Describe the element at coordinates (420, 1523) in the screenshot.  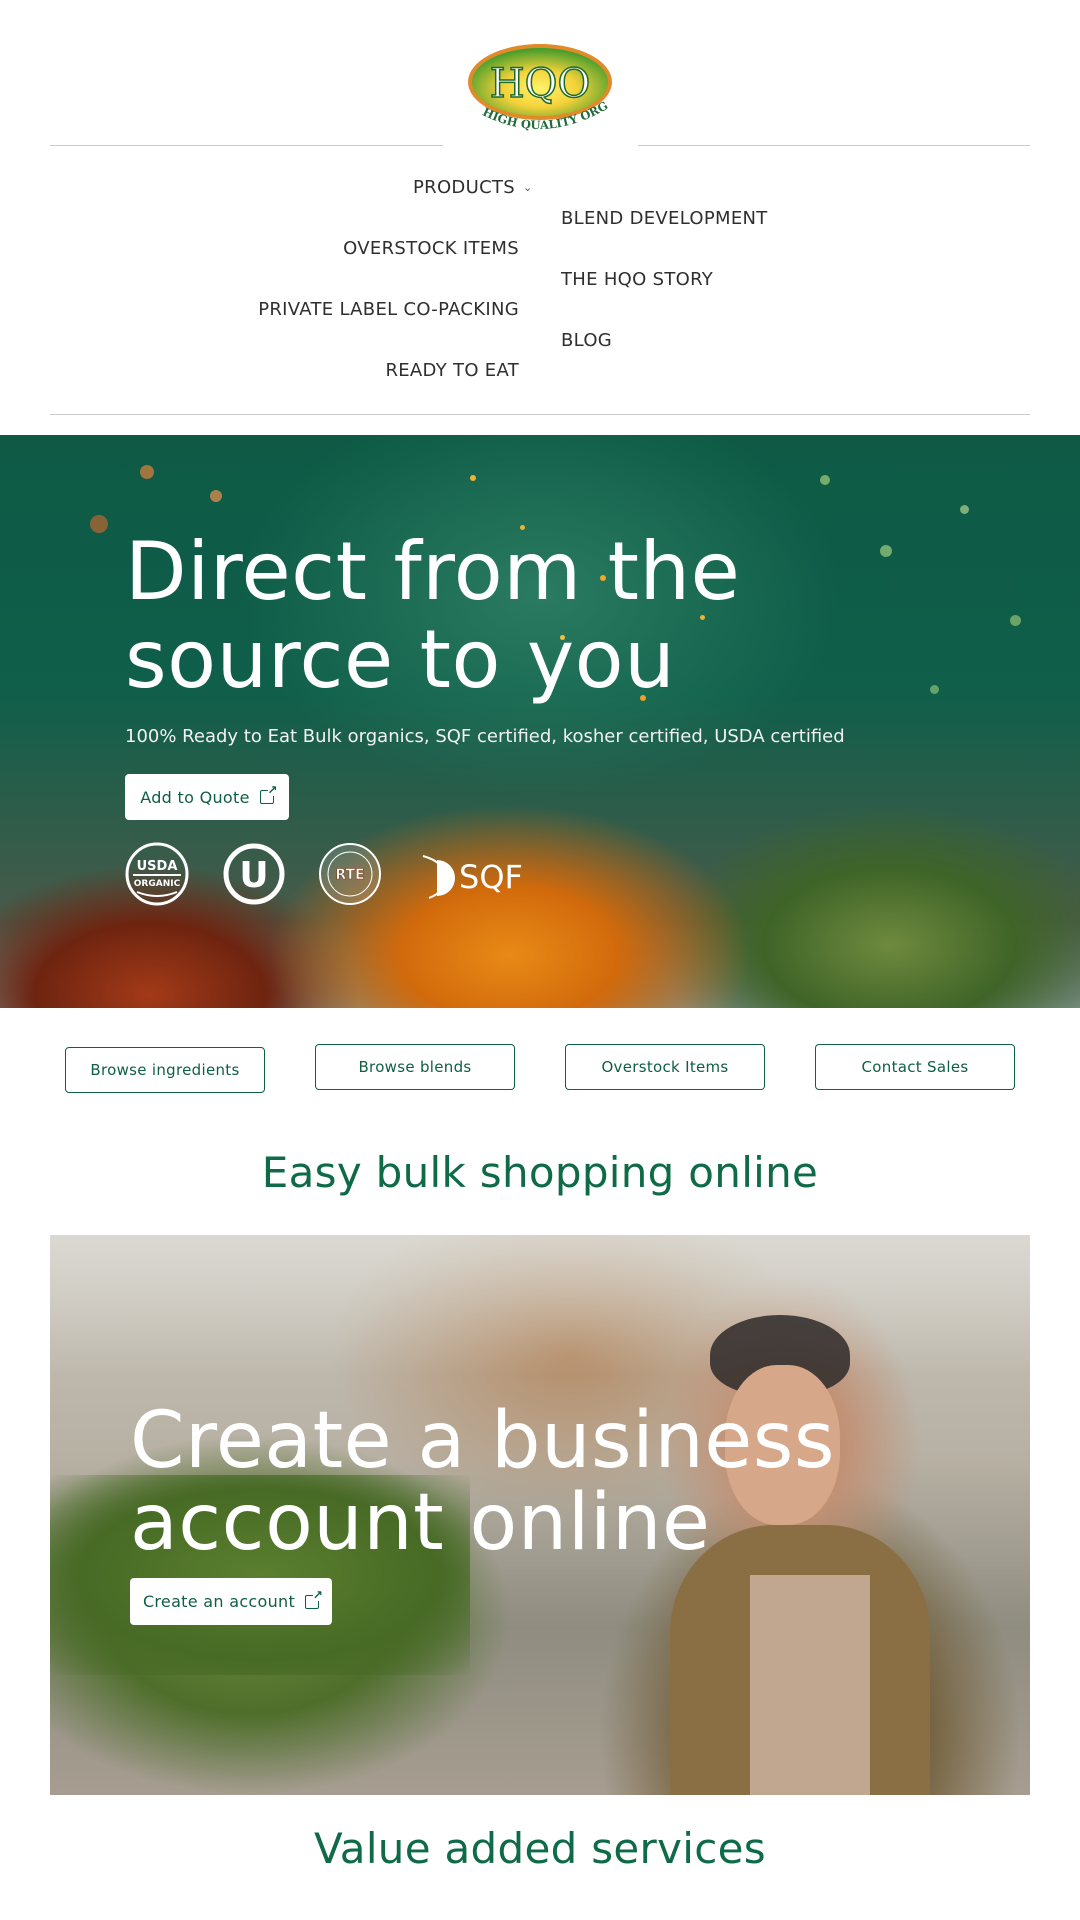
I see `business-banner-title-line-2: account online` at that location.